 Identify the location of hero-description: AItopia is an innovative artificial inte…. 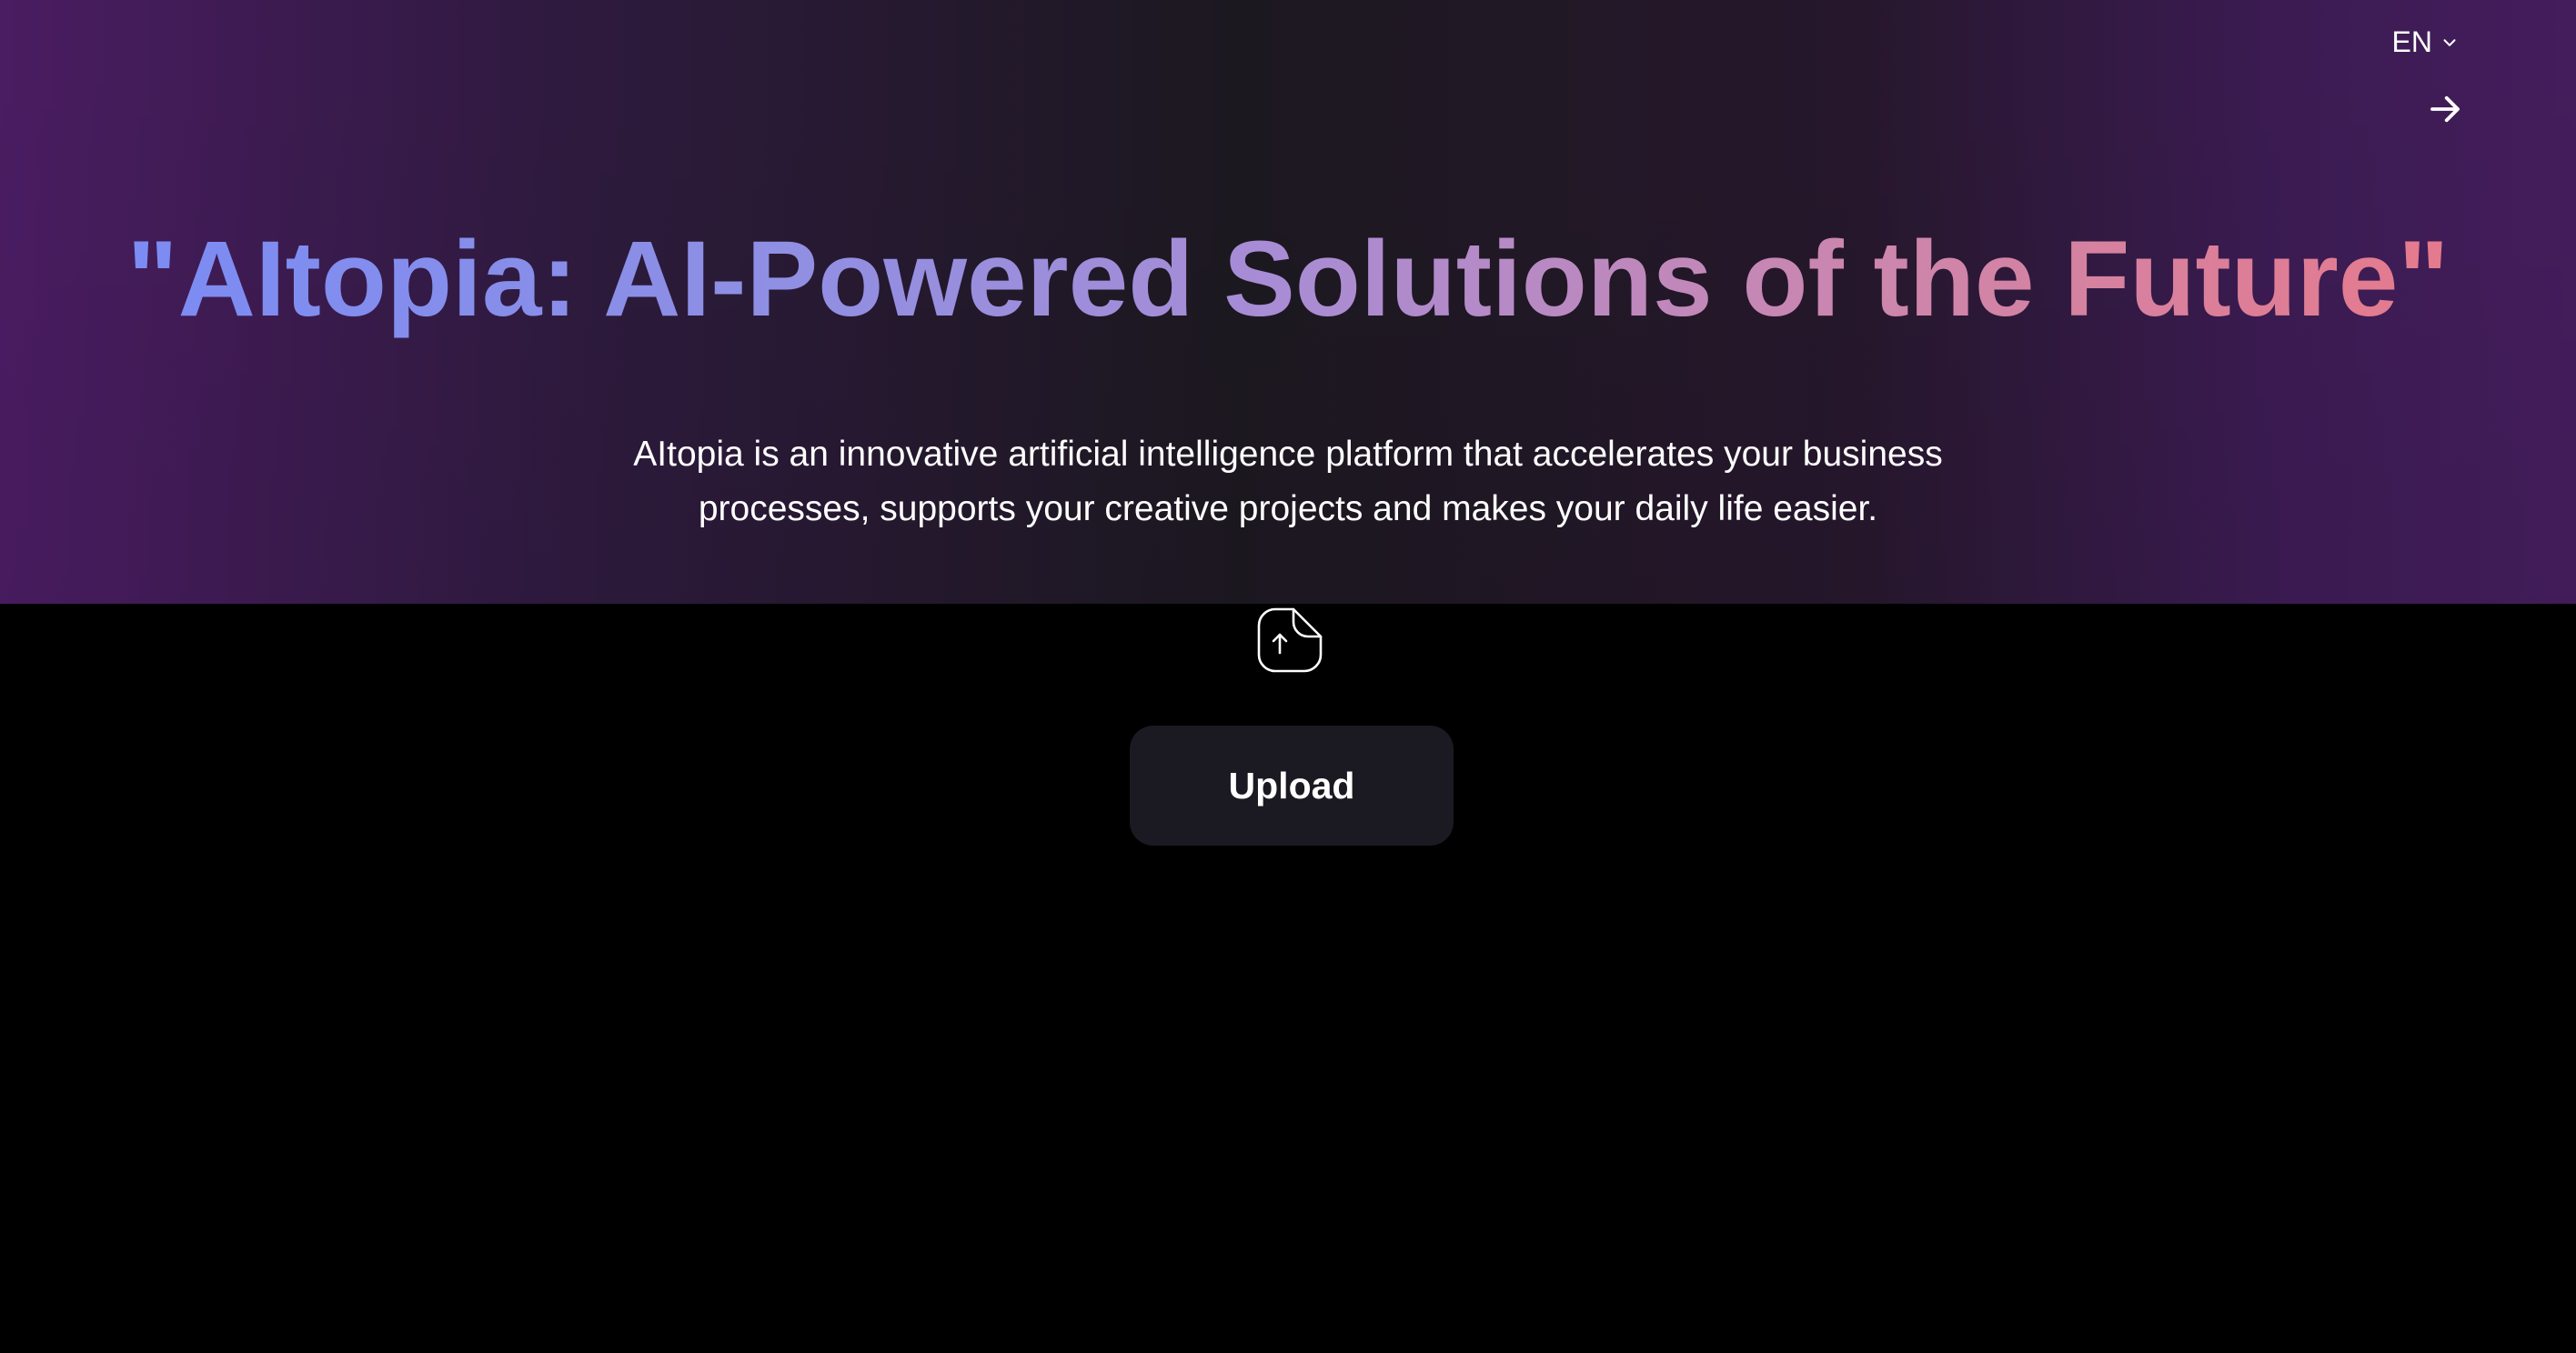
(1288, 482).